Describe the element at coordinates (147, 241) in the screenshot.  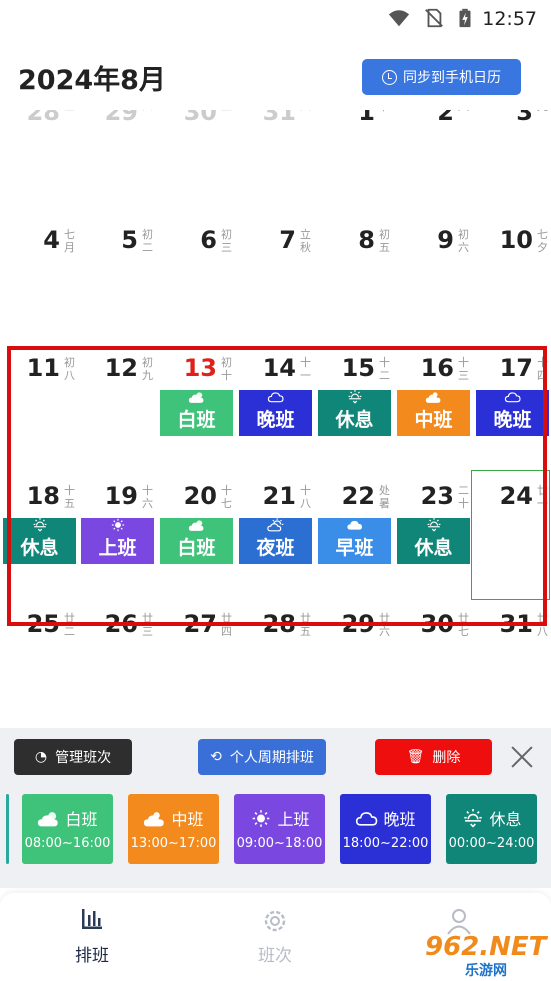
I see `lunar-date: 初二` at that location.